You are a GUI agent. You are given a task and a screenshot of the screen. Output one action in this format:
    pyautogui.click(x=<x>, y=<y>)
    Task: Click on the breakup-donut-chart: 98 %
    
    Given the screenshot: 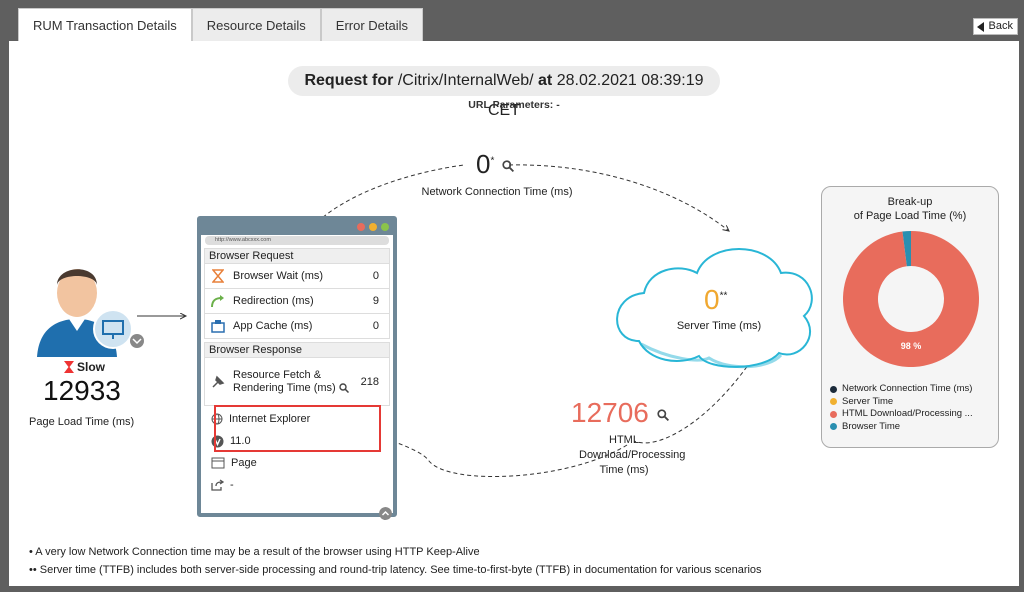 What is the action you would take?
    pyautogui.click(x=911, y=299)
    